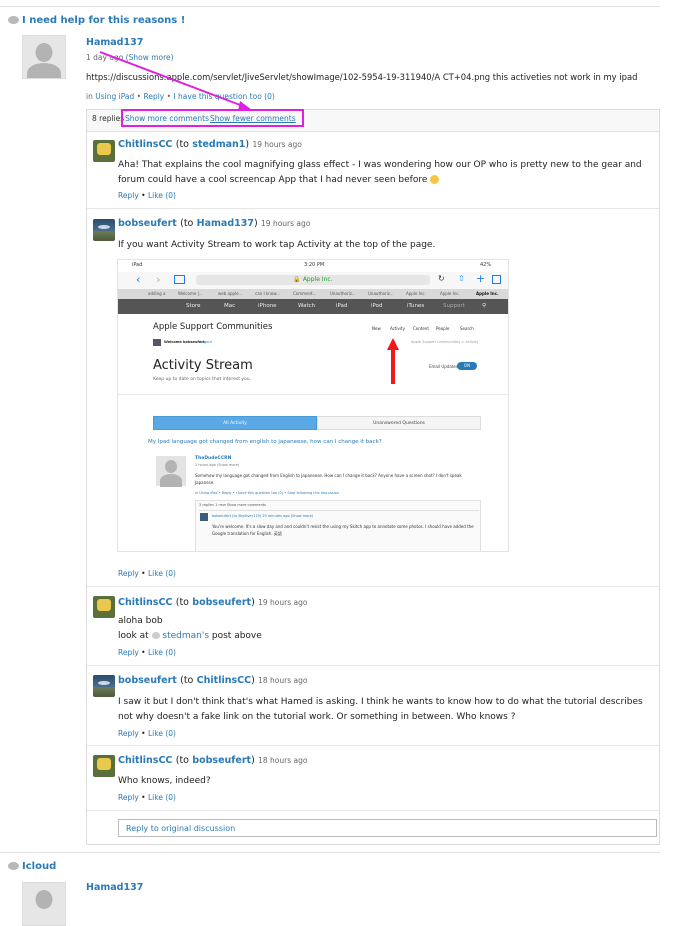 This screenshot has width=679, height=926. What do you see at coordinates (218, 144) in the screenshot?
I see `reply-to-link: stedman1` at bounding box center [218, 144].